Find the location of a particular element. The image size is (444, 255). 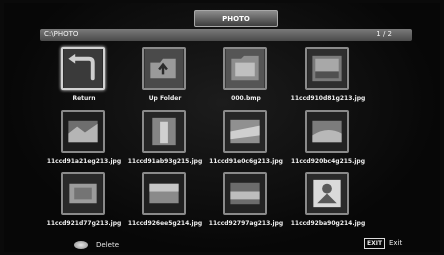

grid-item-label: 11ccd92ba90g214.jpg is located at coordinates (328, 223).